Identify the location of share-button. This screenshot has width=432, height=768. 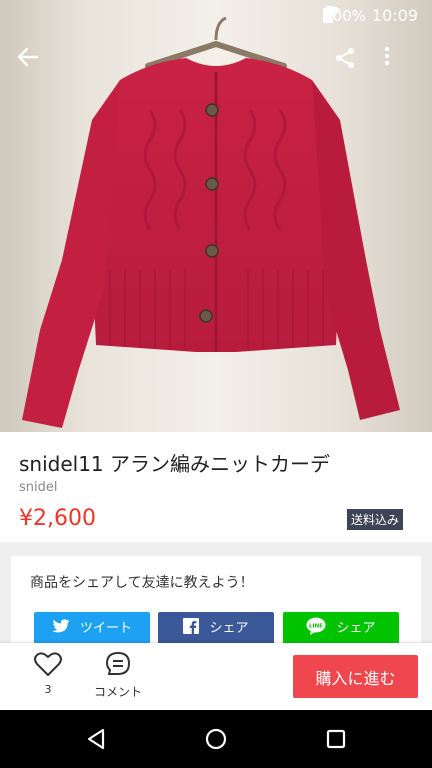
(350, 63).